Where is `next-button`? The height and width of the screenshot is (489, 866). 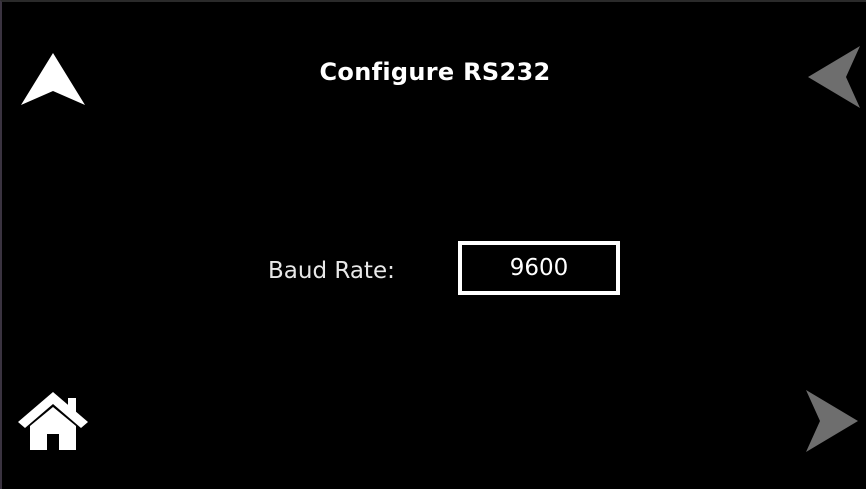 next-button is located at coordinates (833, 421).